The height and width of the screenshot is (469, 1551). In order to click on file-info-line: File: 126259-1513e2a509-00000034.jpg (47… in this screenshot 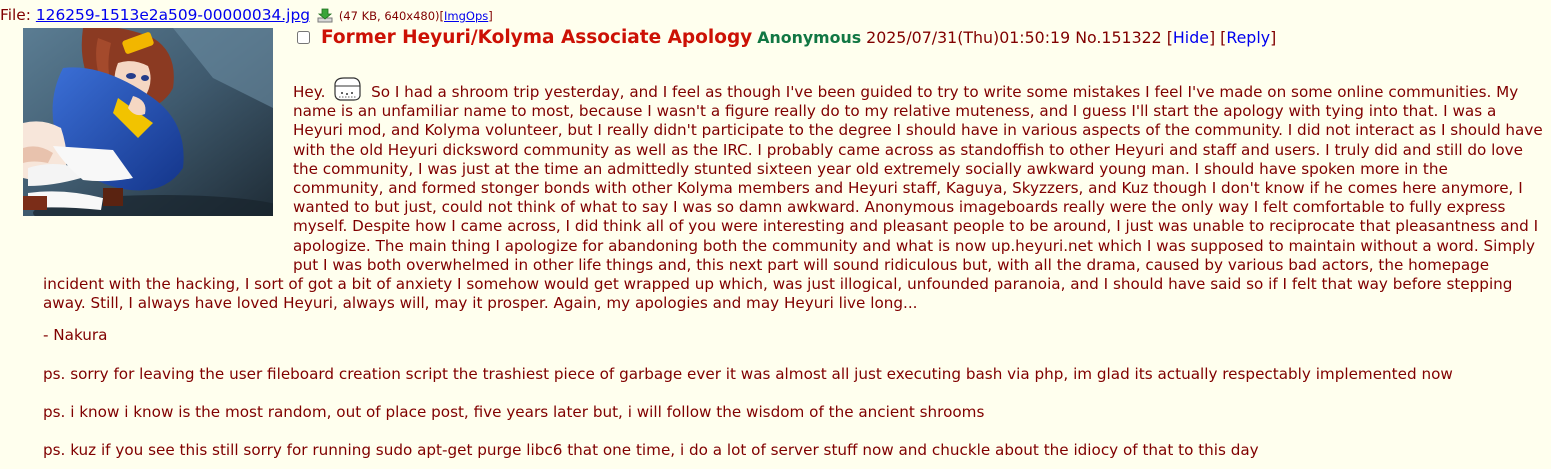, I will do `click(246, 15)`.